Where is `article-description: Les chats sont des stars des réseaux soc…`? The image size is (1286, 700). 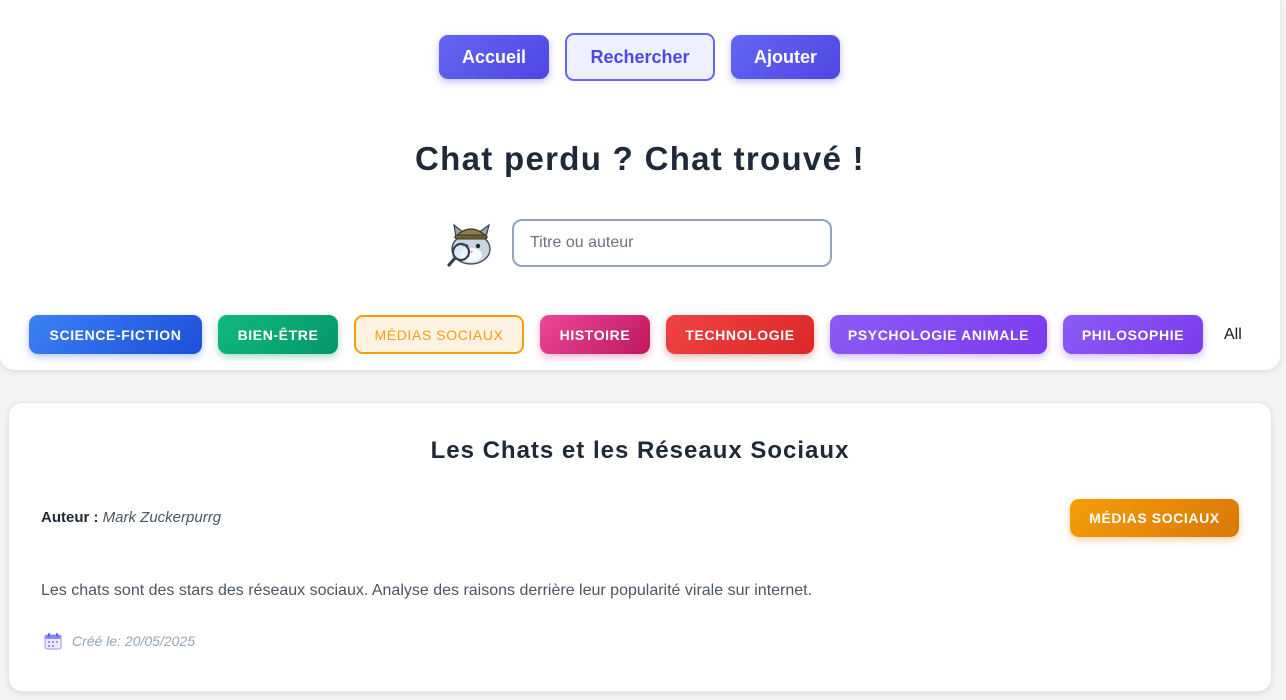 article-description: Les chats sont des stars des réseaux soc… is located at coordinates (427, 590).